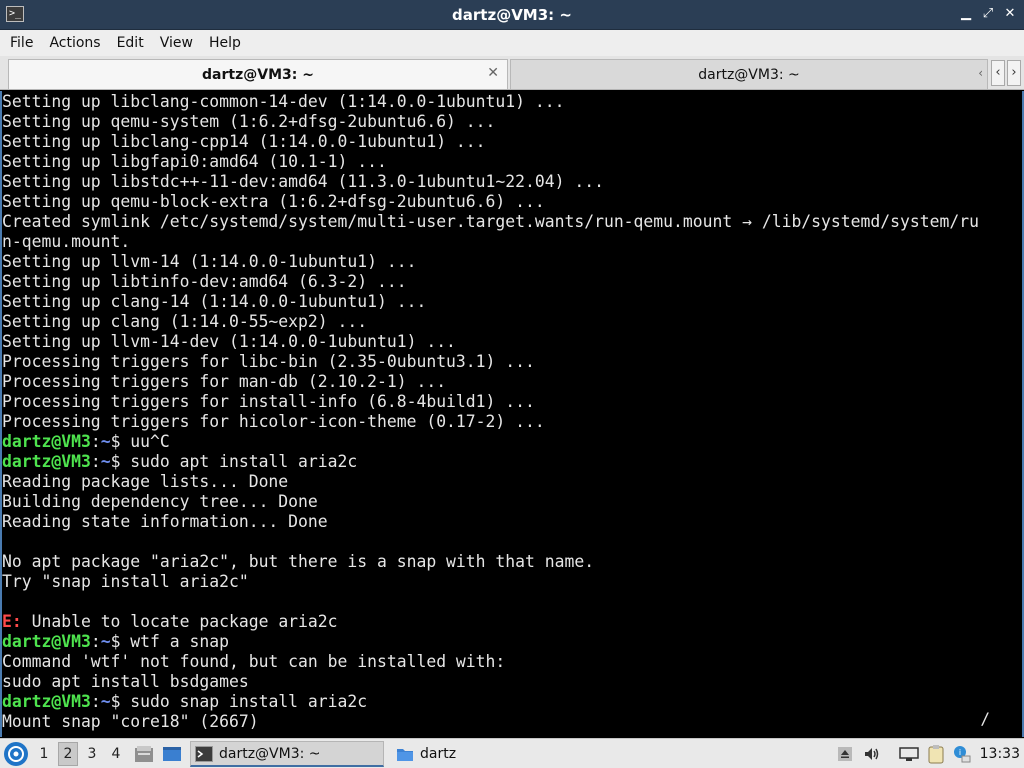 This screenshot has width=1024, height=768. What do you see at coordinates (487, 754) in the screenshot?
I see `task-folder: dartz` at bounding box center [487, 754].